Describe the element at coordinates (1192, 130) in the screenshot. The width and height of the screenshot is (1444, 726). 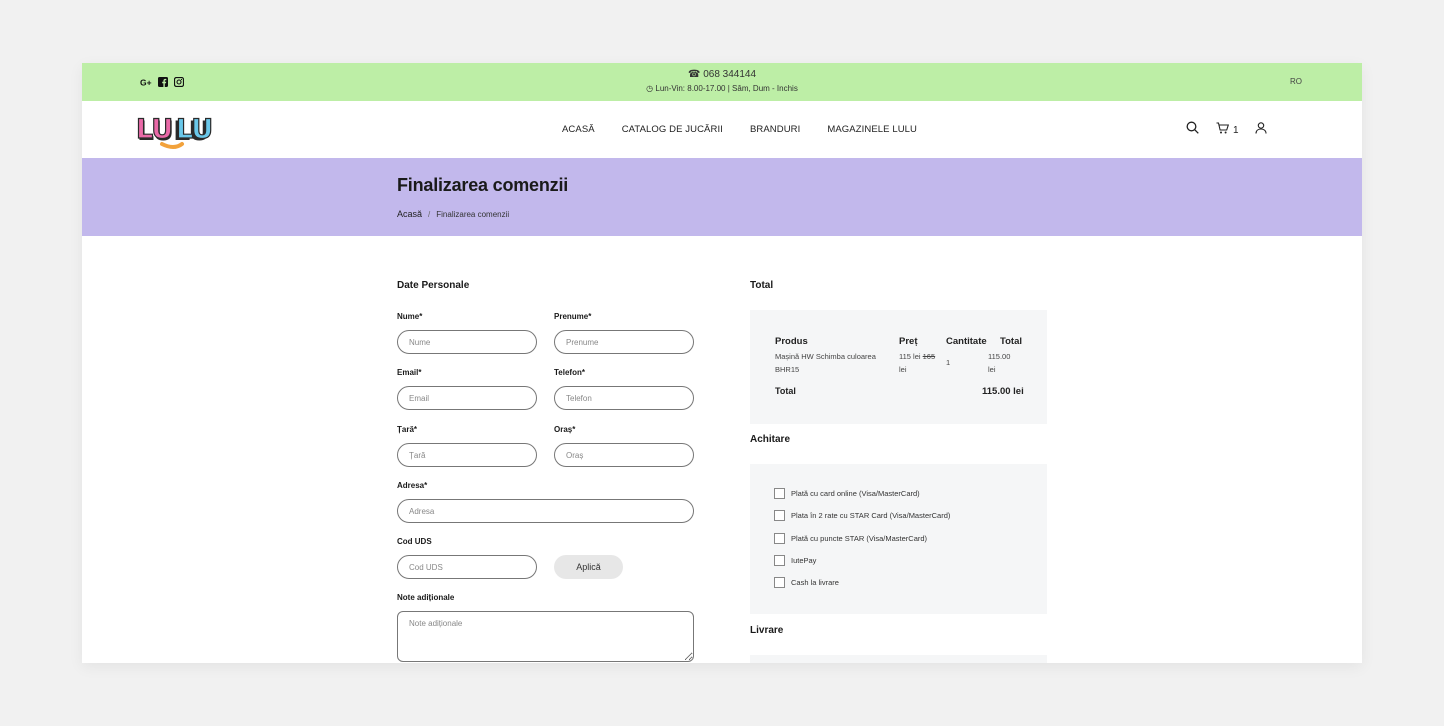
I see `search-icon` at that location.